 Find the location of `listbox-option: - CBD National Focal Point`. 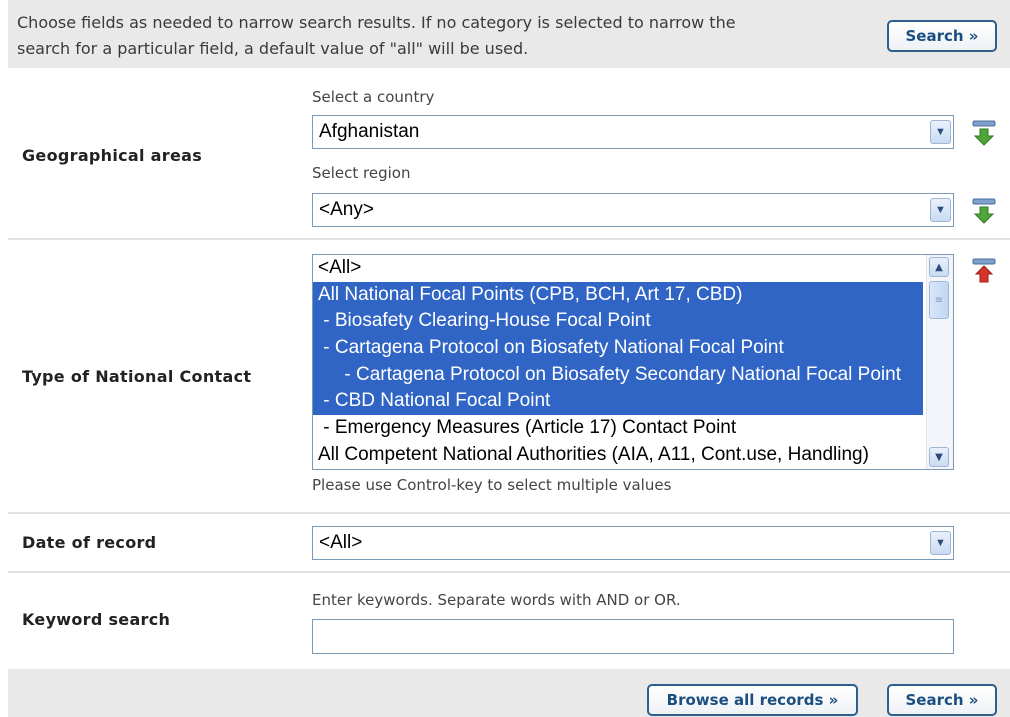

listbox-option: - CBD National Focal Point is located at coordinates (618, 402).